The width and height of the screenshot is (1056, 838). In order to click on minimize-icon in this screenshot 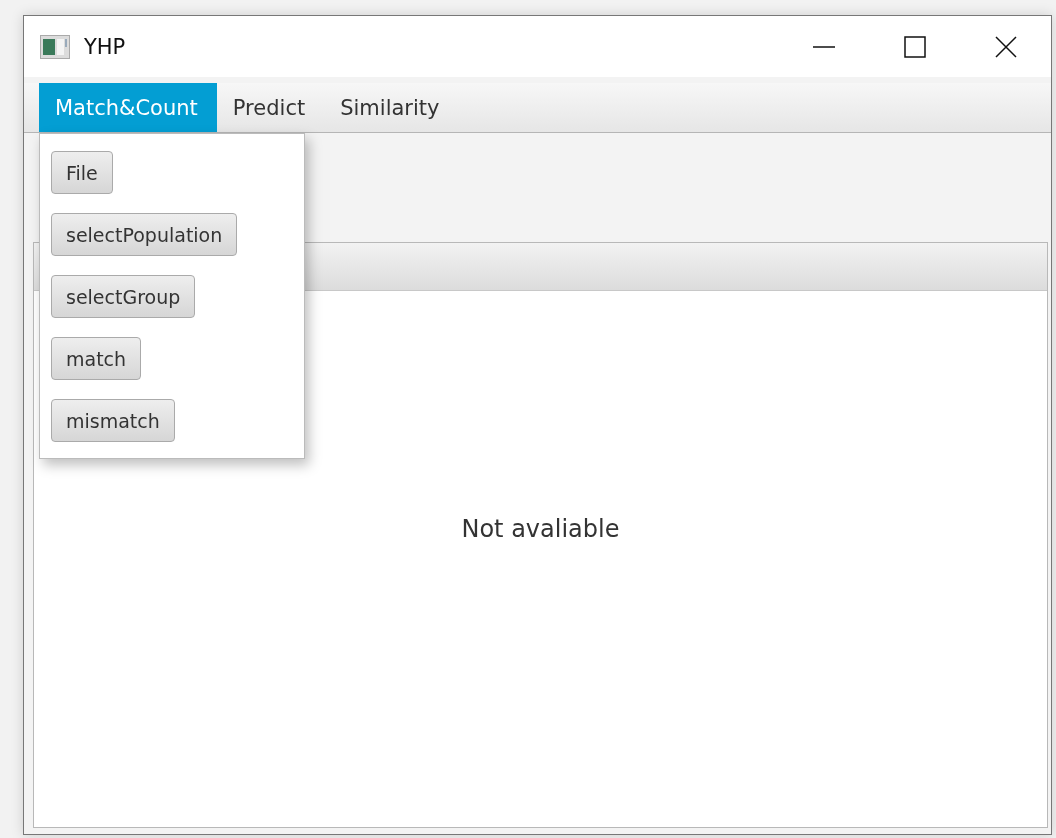, I will do `click(823, 46)`.